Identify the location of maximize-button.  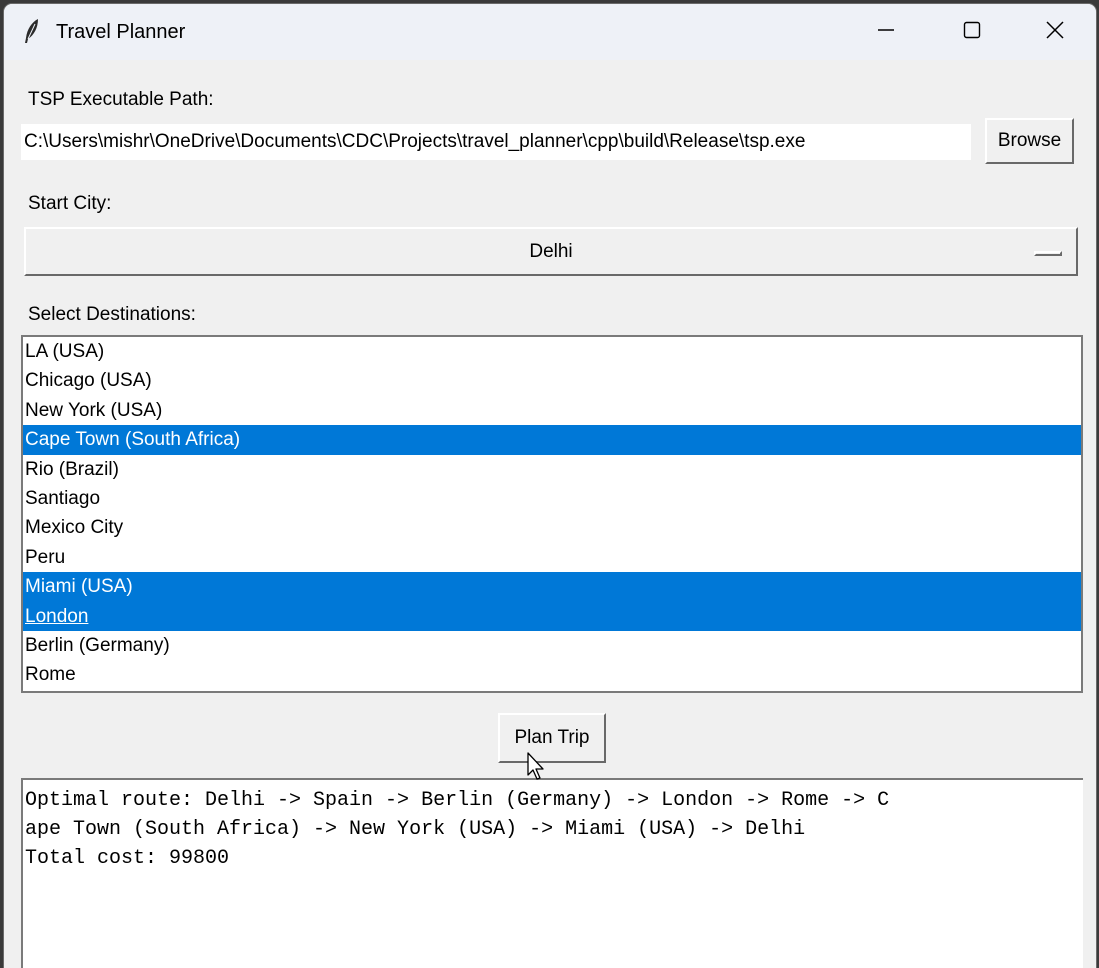
(972, 32).